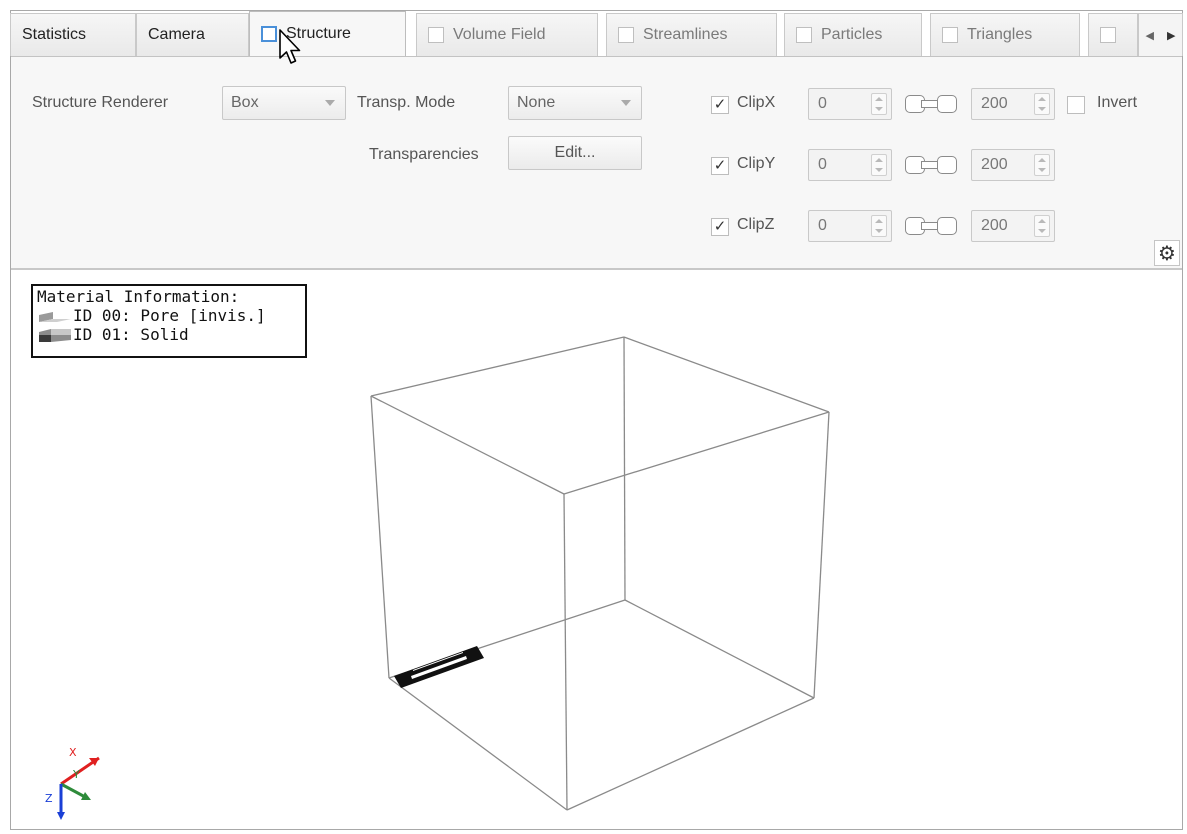 The height and width of the screenshot is (834, 1187). Describe the element at coordinates (73, 752) in the screenshot. I see `axis-x-label: X` at that location.